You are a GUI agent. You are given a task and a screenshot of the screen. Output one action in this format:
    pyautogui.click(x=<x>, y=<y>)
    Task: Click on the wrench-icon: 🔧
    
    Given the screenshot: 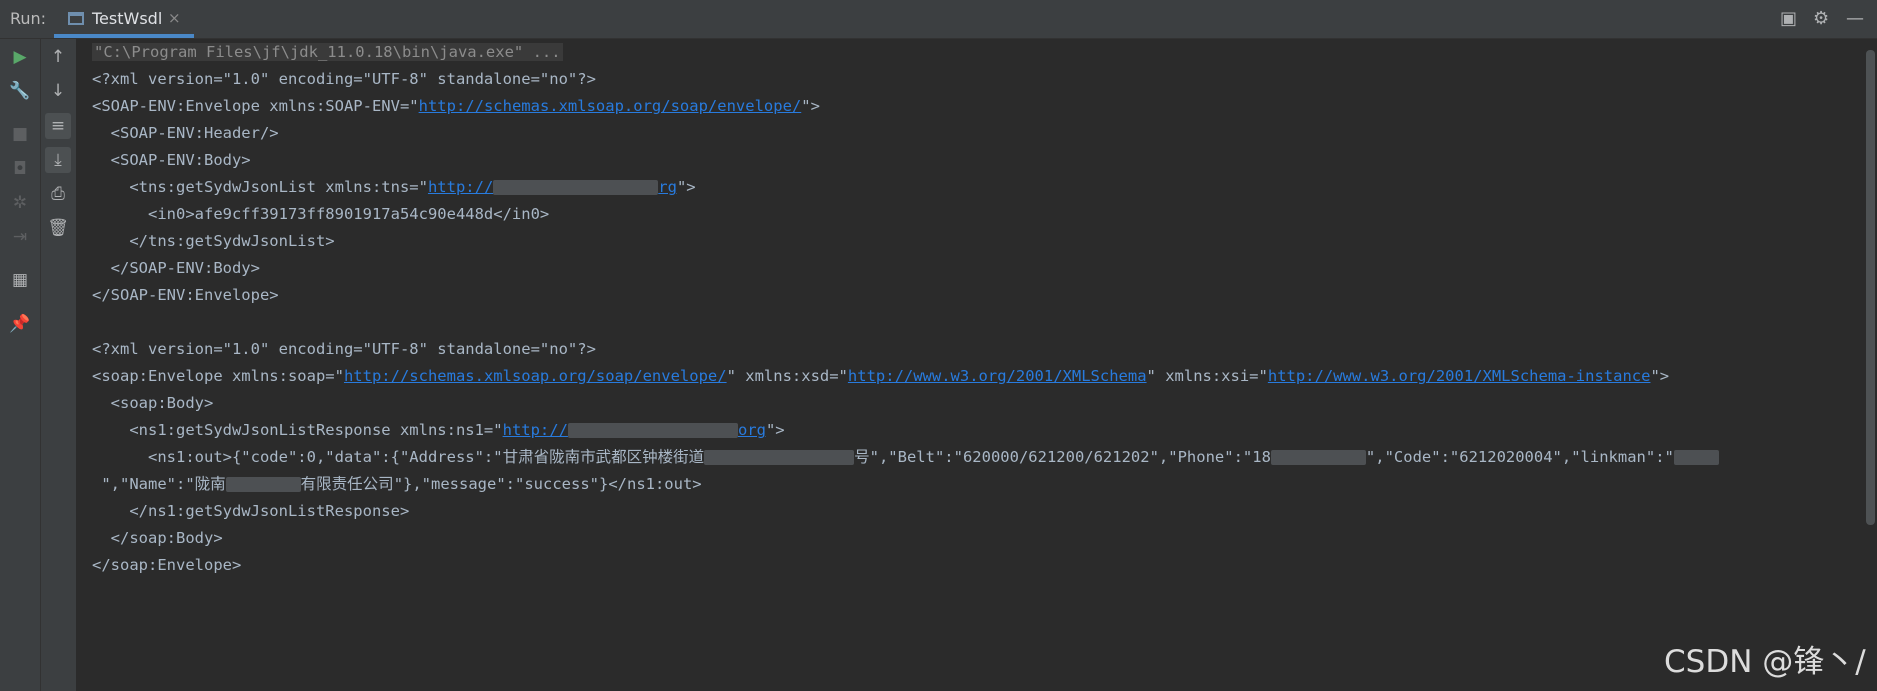 What is the action you would take?
    pyautogui.click(x=20, y=91)
    